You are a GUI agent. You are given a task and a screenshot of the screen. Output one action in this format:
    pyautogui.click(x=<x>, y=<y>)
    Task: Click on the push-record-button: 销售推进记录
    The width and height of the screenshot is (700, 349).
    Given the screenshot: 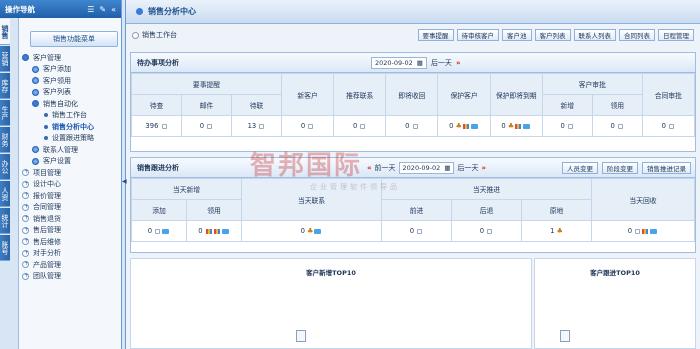 What is the action you would take?
    pyautogui.click(x=666, y=167)
    